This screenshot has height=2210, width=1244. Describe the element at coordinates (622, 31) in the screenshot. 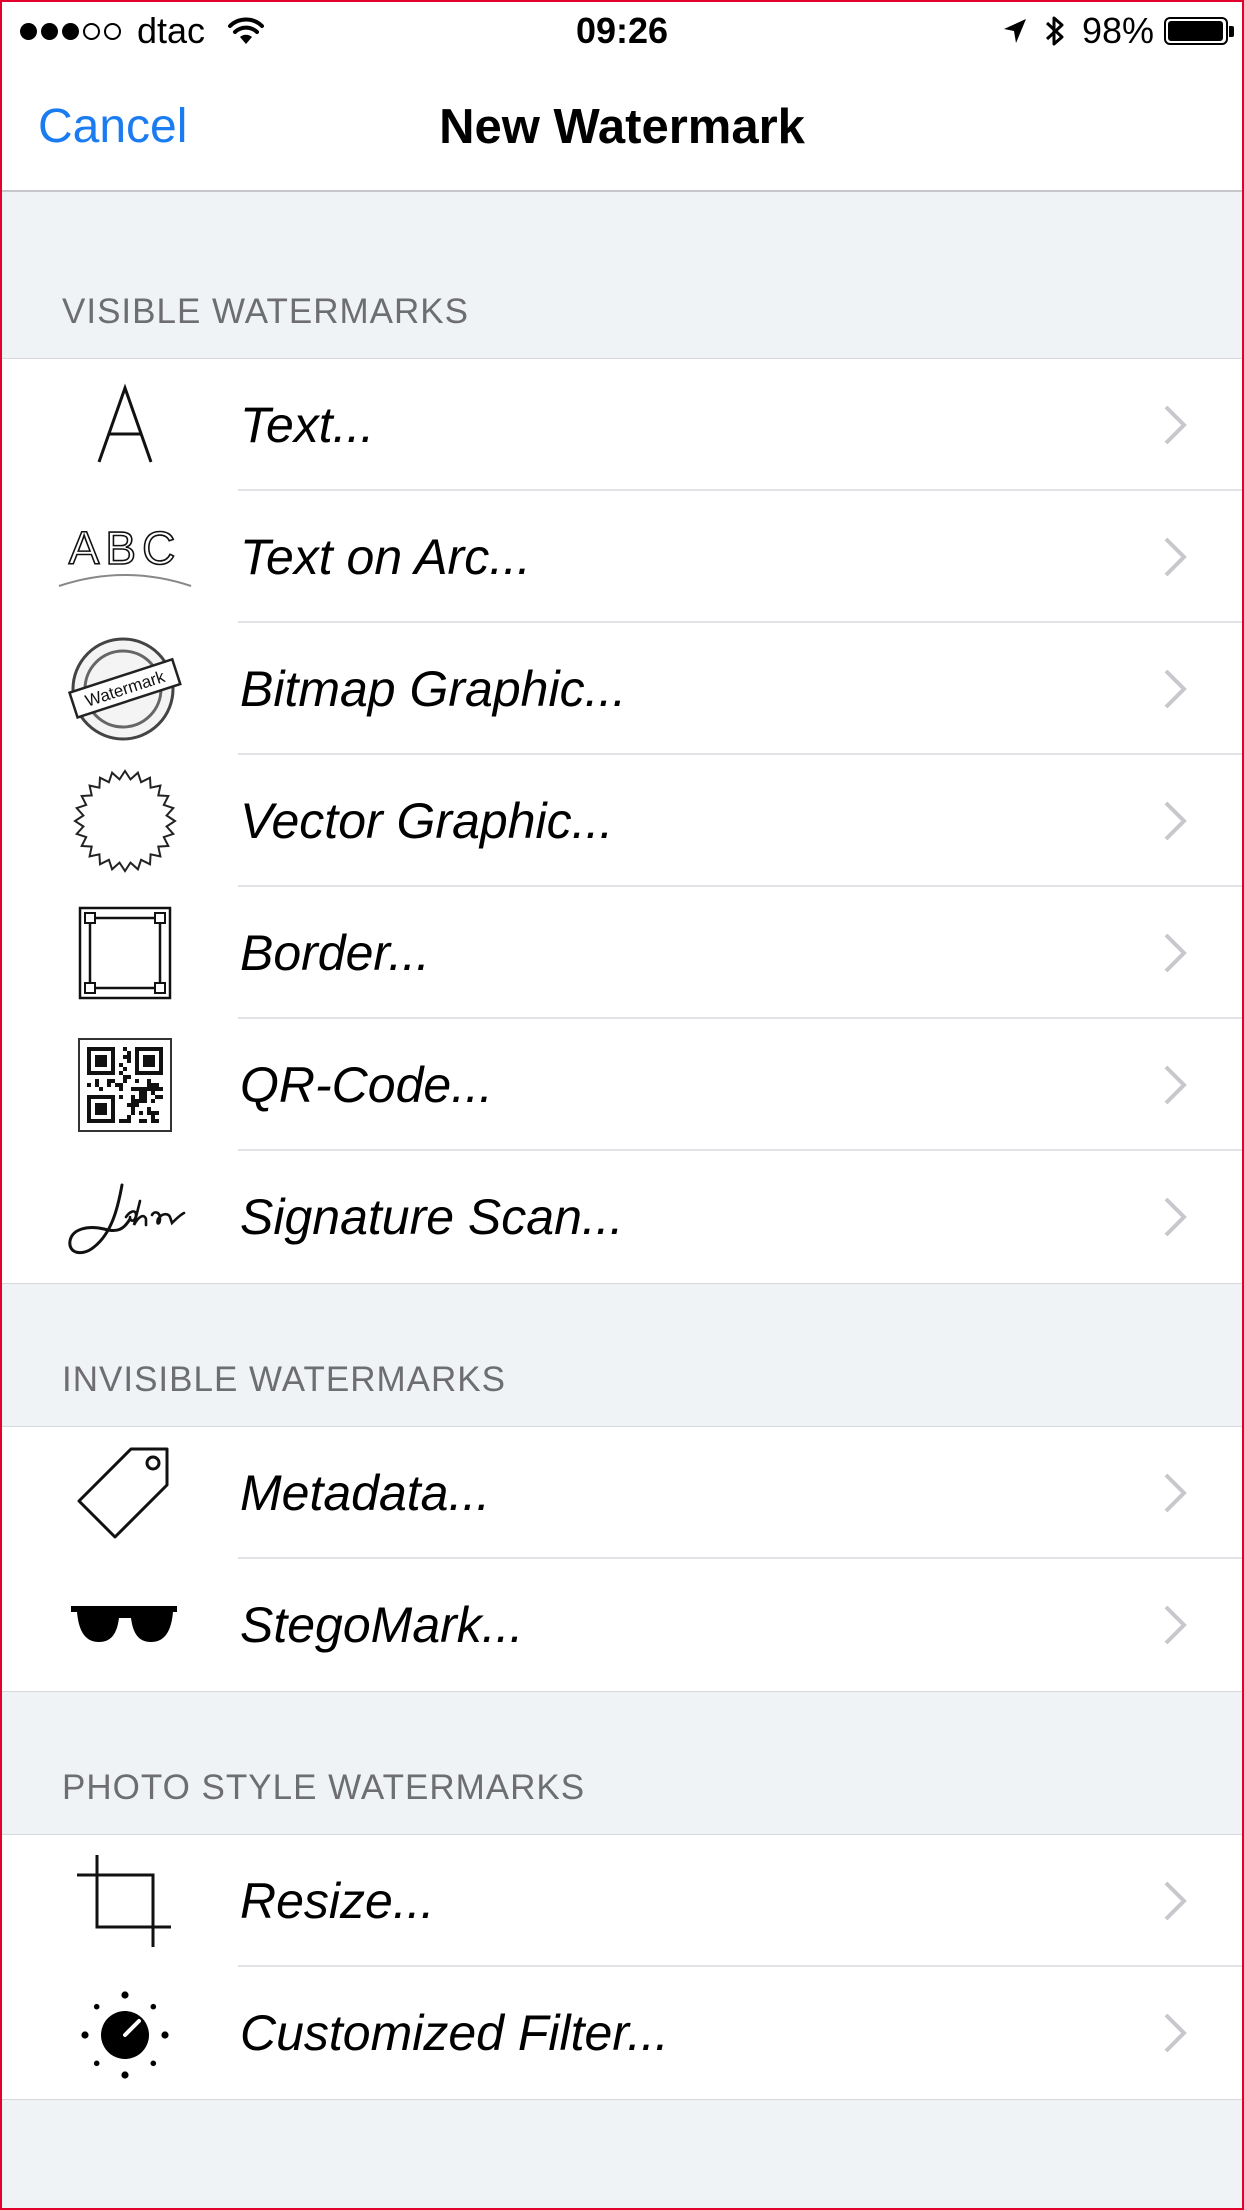

I see `status-bar: dtac 09:26 98%` at that location.